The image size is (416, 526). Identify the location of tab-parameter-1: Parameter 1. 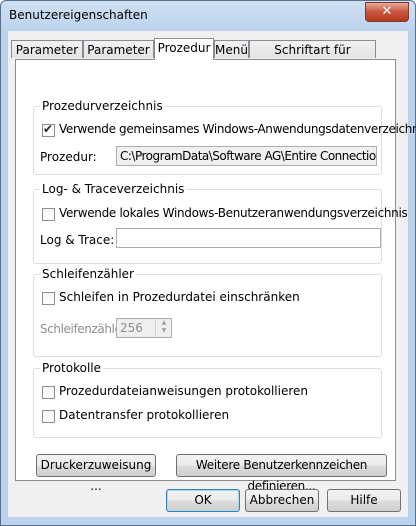
(47, 57).